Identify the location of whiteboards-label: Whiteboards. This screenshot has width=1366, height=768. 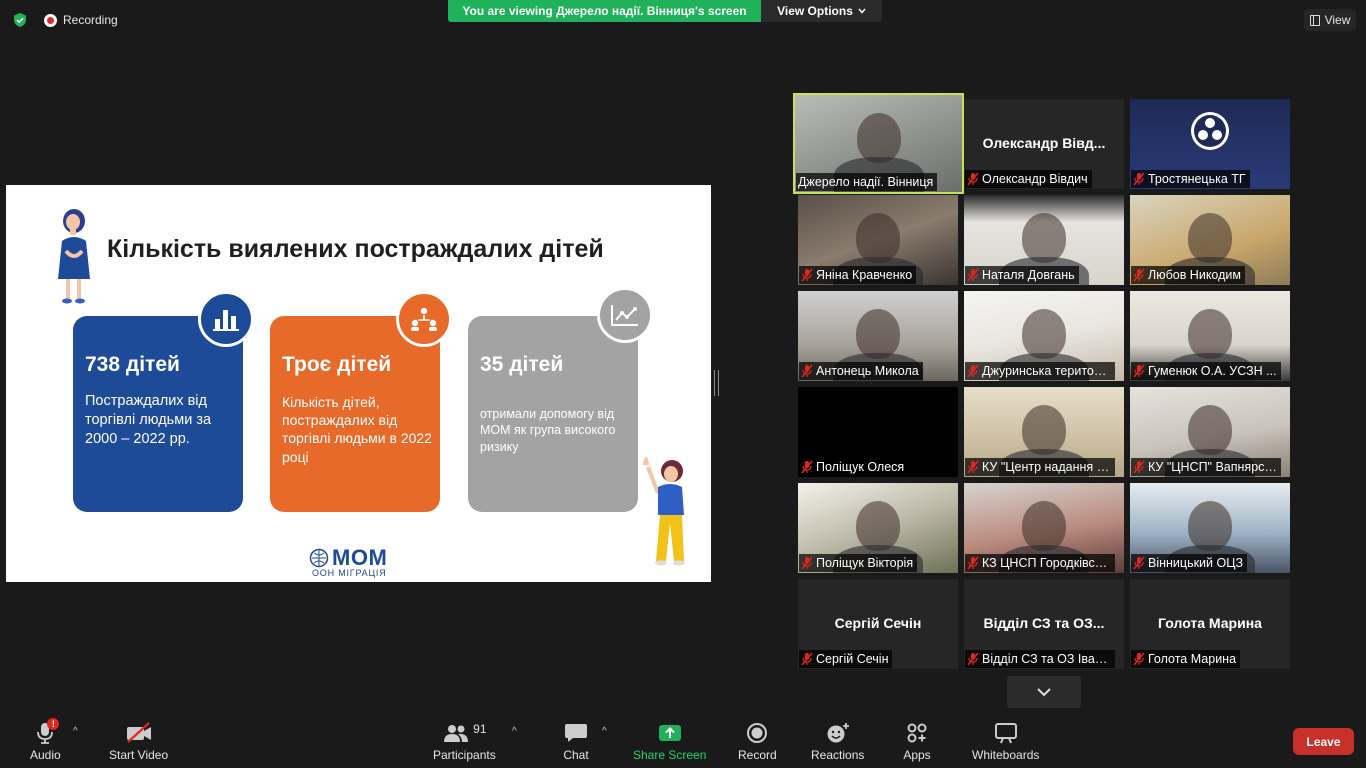
(1006, 755).